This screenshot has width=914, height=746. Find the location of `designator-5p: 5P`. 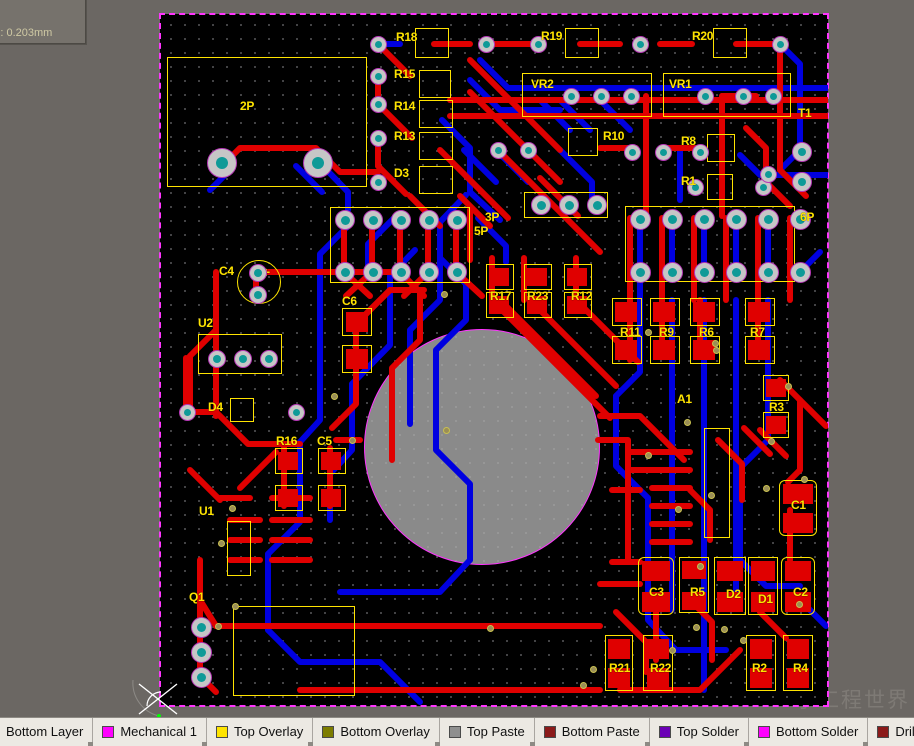

designator-5p: 5P is located at coordinates (481, 231).